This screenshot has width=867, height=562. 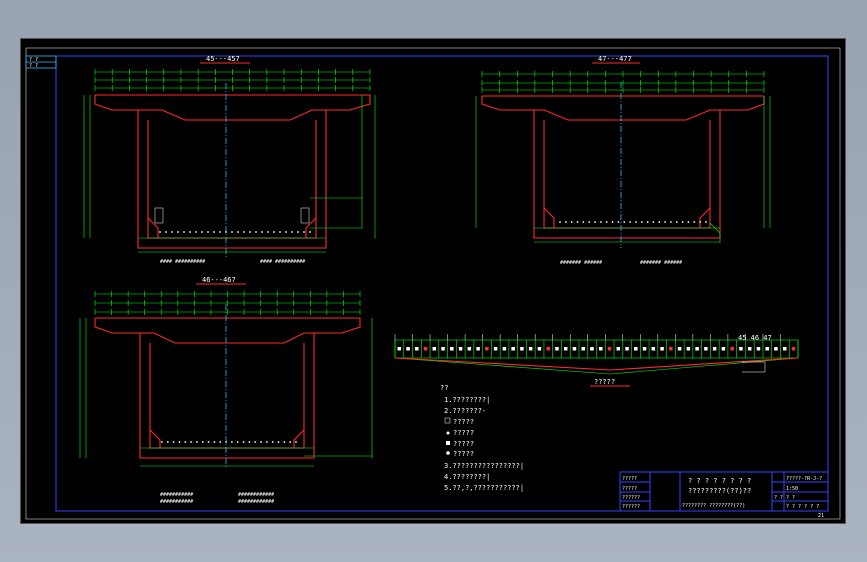 What do you see at coordinates (755, 338) in the screenshot?
I see `longitudinal-right-tag: 45 46 47` at bounding box center [755, 338].